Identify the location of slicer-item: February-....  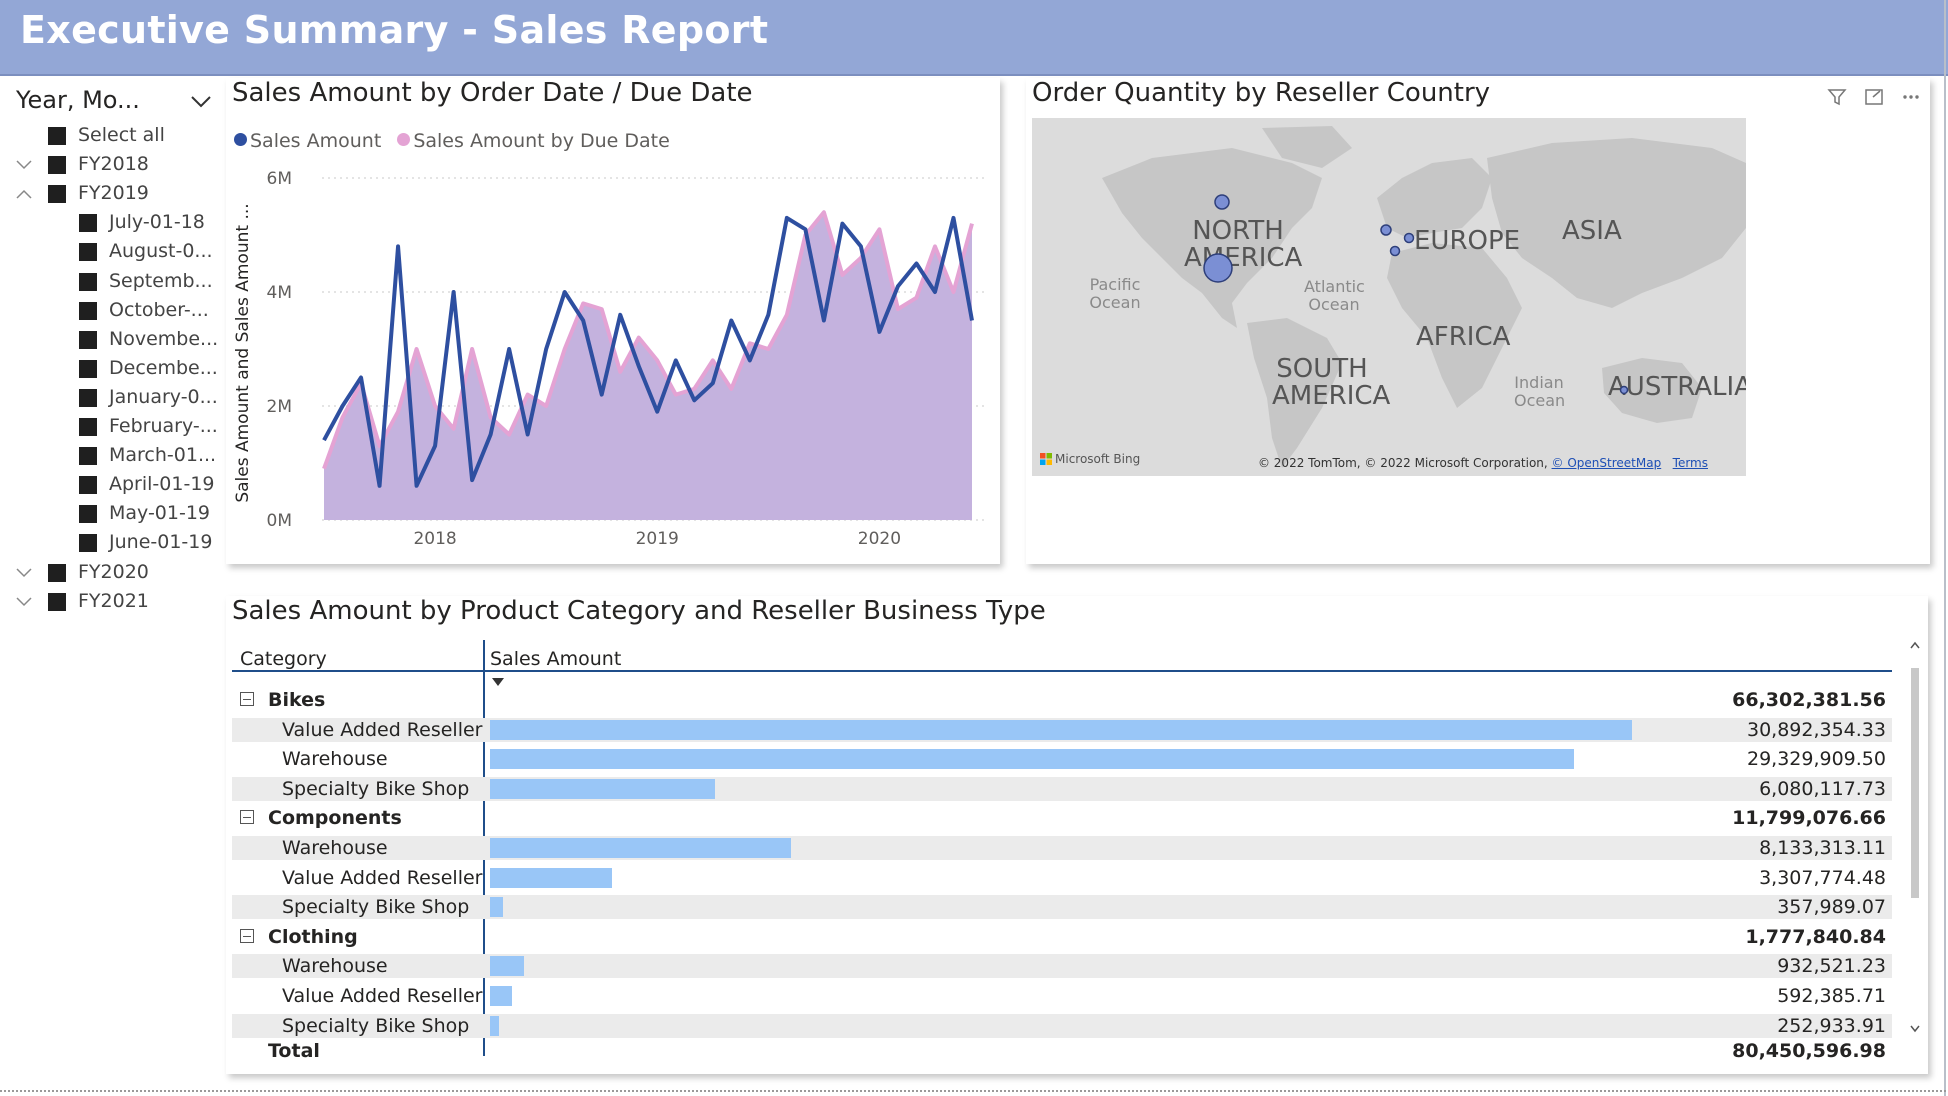
(115, 428).